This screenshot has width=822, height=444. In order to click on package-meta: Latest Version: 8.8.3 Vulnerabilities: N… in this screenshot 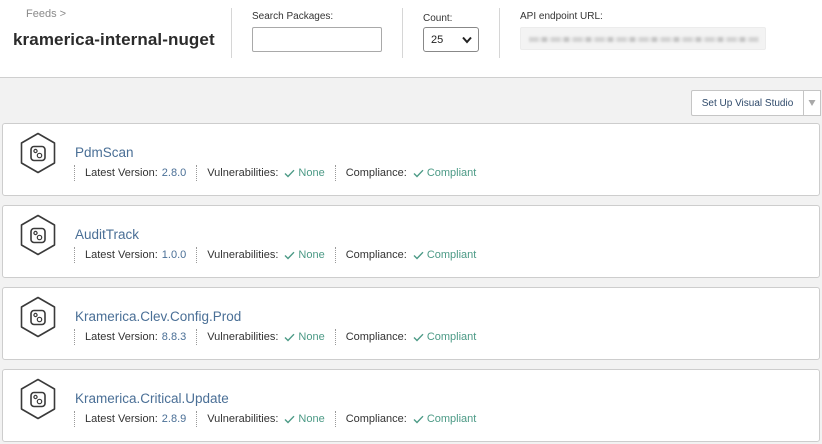, I will do `click(280, 337)`.